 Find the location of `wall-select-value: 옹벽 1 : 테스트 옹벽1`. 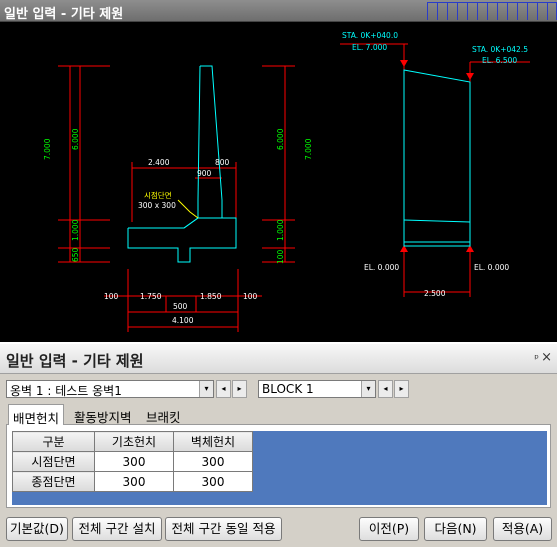

wall-select-value: 옹벽 1 : 테스트 옹벽1 is located at coordinates (66, 391).